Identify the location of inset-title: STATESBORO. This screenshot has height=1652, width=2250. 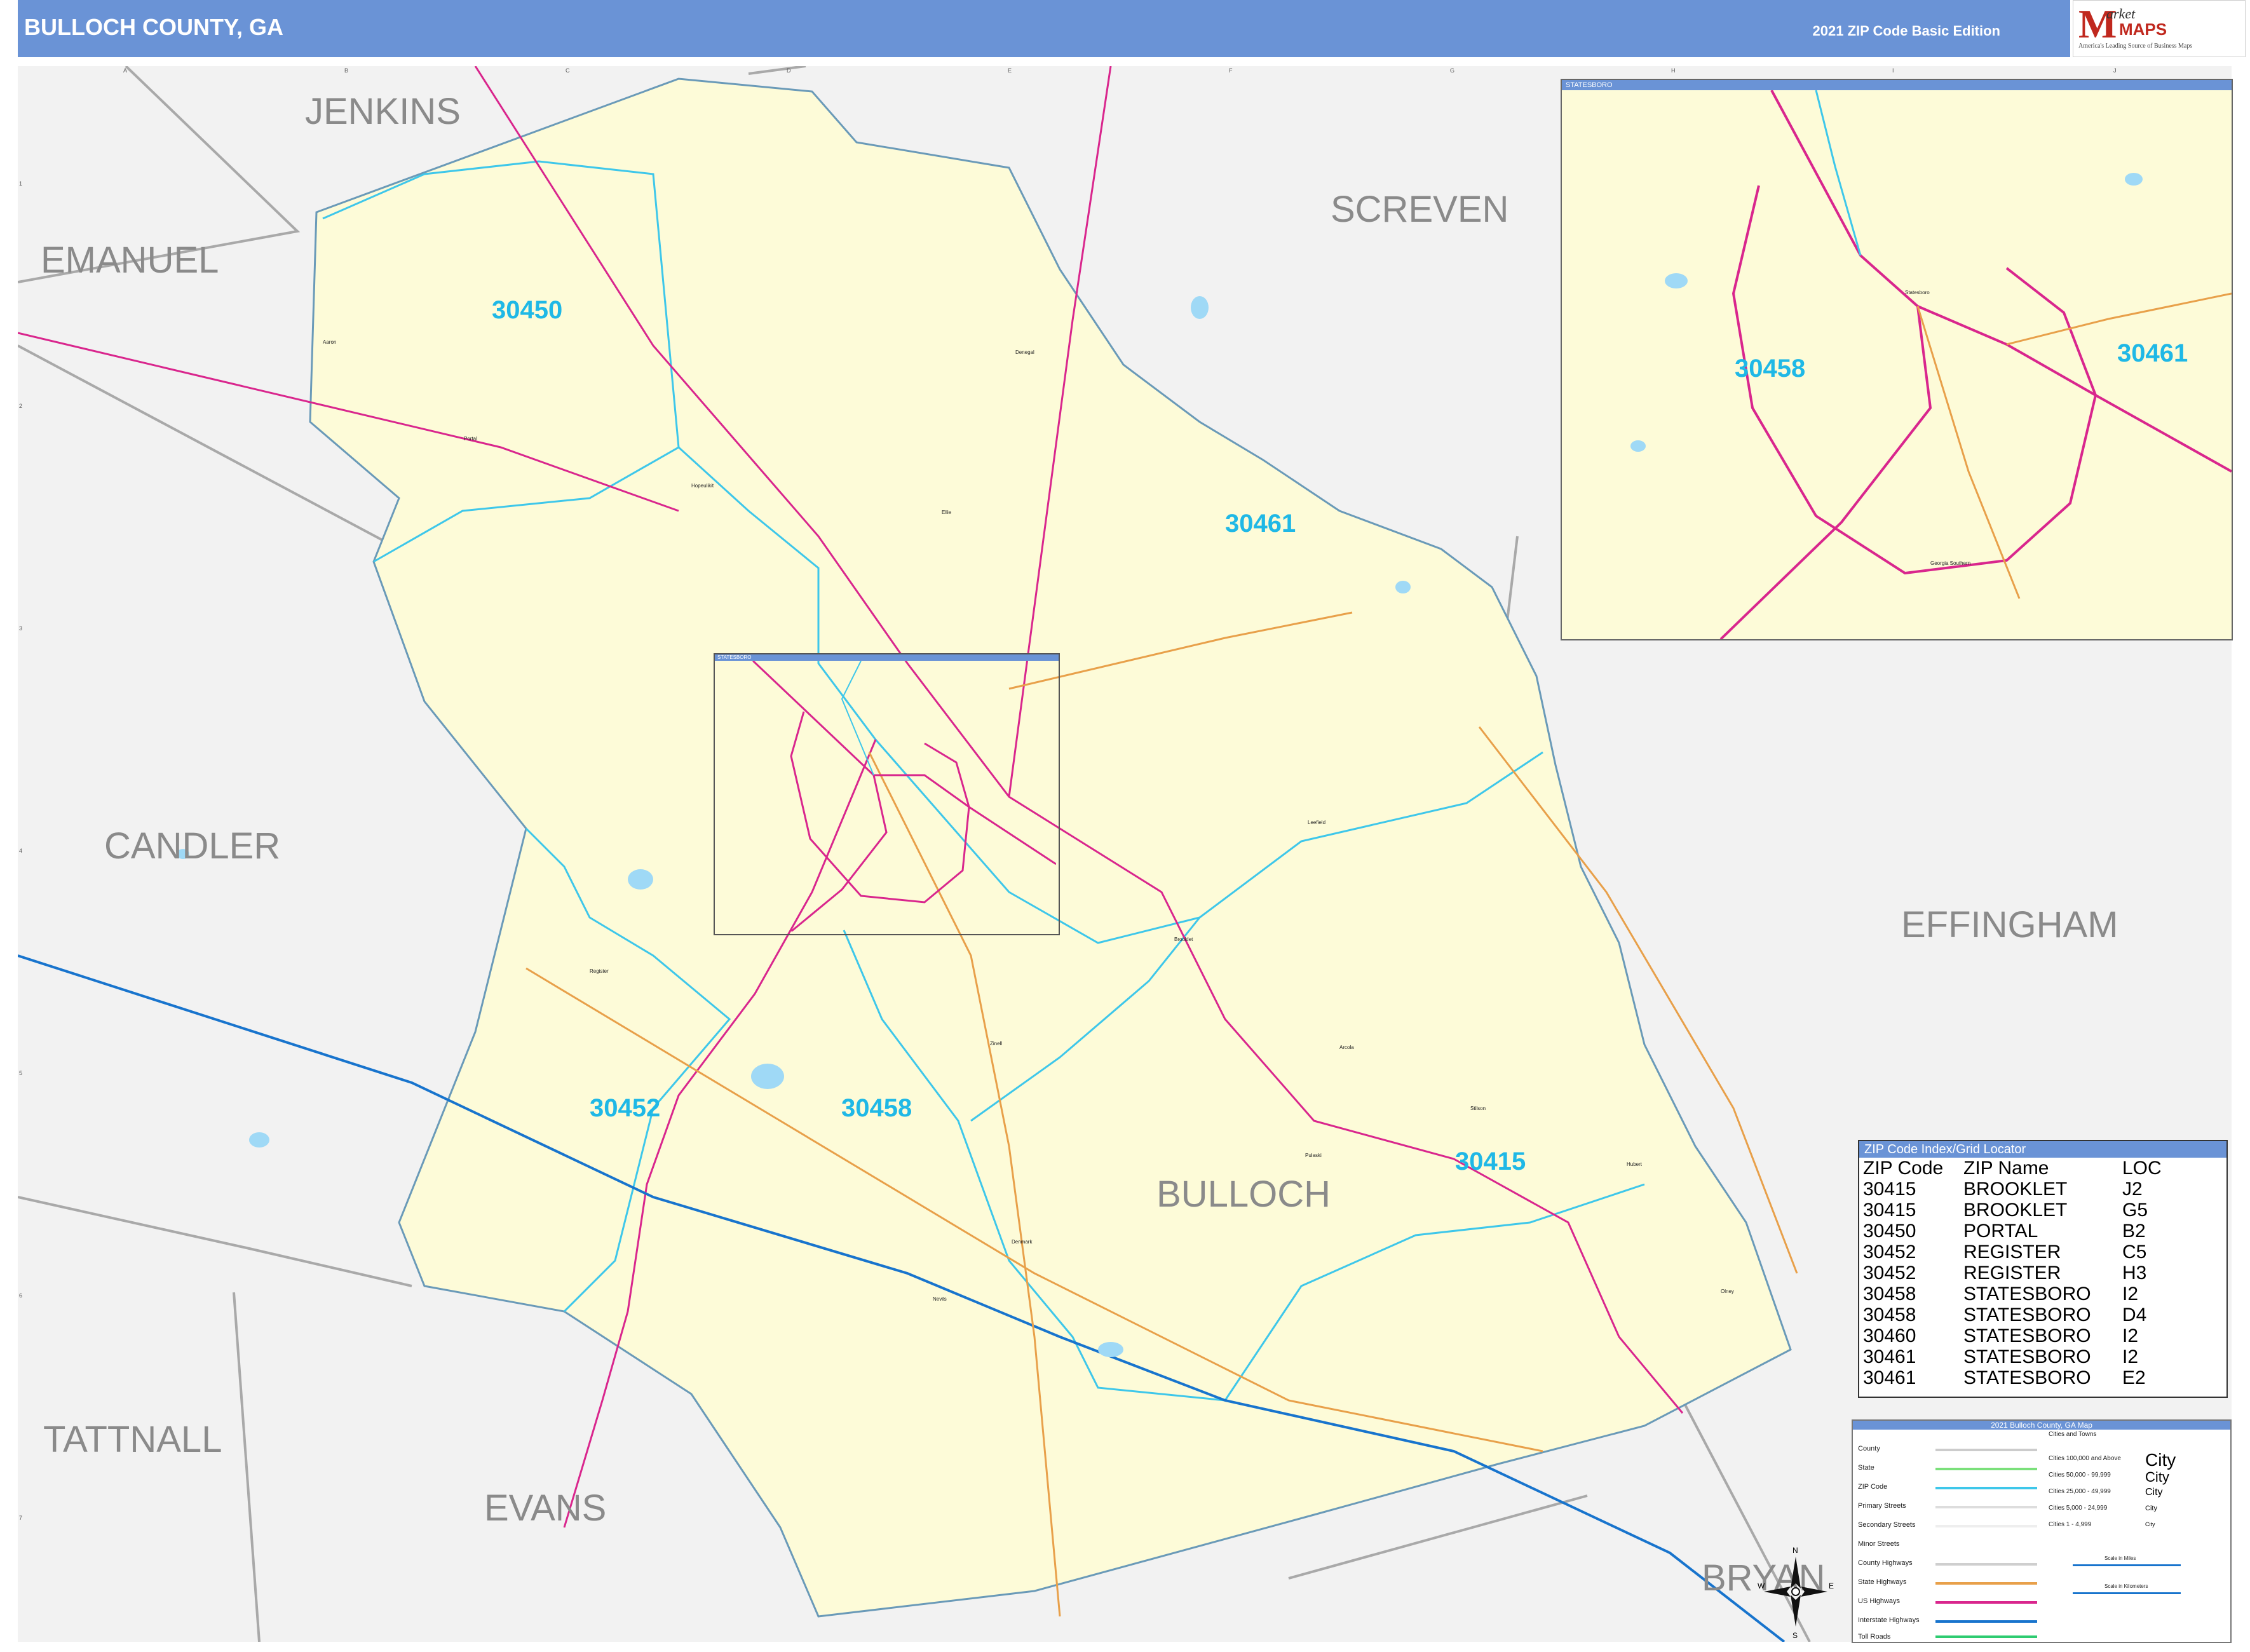
(1897, 85).